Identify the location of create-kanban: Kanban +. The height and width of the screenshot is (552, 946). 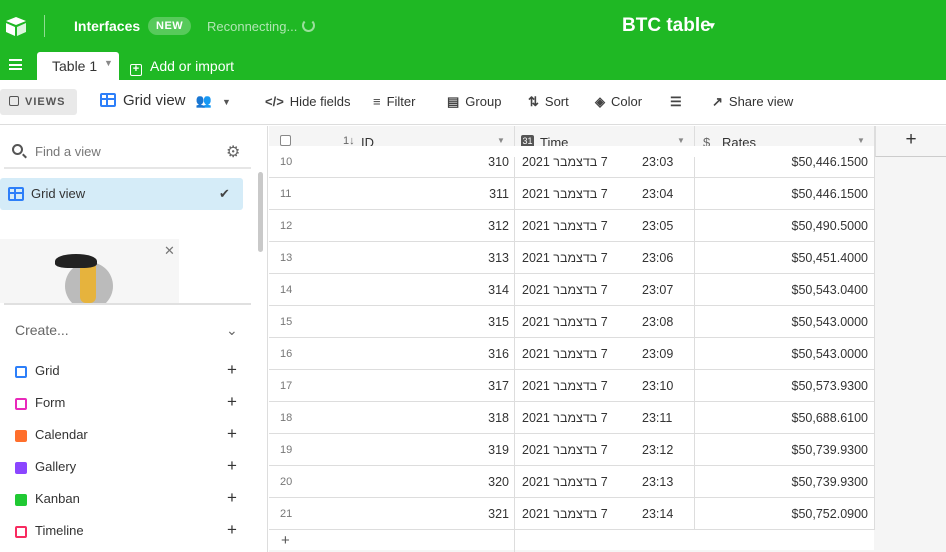
(130, 499).